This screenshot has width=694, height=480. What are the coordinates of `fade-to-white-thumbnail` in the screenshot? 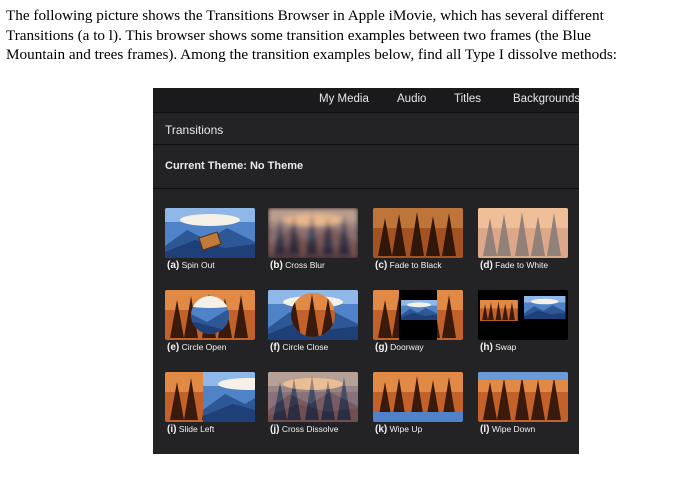 It's located at (523, 233).